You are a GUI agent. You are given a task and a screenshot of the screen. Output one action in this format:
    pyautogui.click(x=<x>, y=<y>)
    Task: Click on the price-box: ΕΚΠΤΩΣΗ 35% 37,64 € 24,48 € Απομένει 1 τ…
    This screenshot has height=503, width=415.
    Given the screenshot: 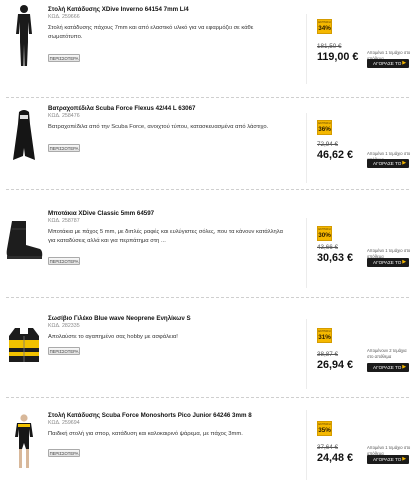 What is the action you would take?
    pyautogui.click(x=360, y=445)
    